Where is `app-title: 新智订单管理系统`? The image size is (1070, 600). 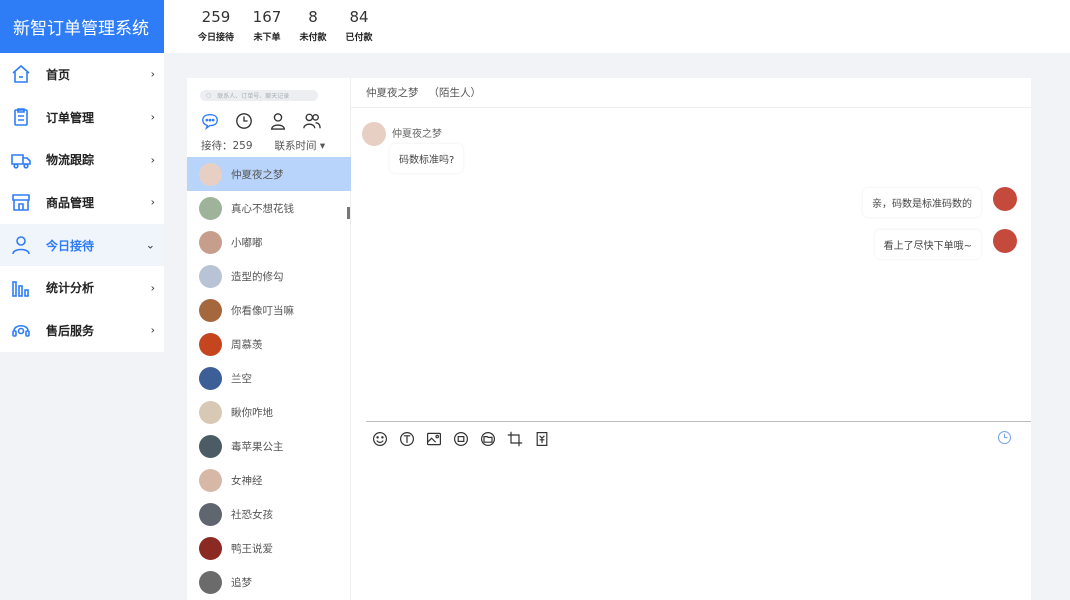 app-title: 新智订单管理系统 is located at coordinates (82, 26).